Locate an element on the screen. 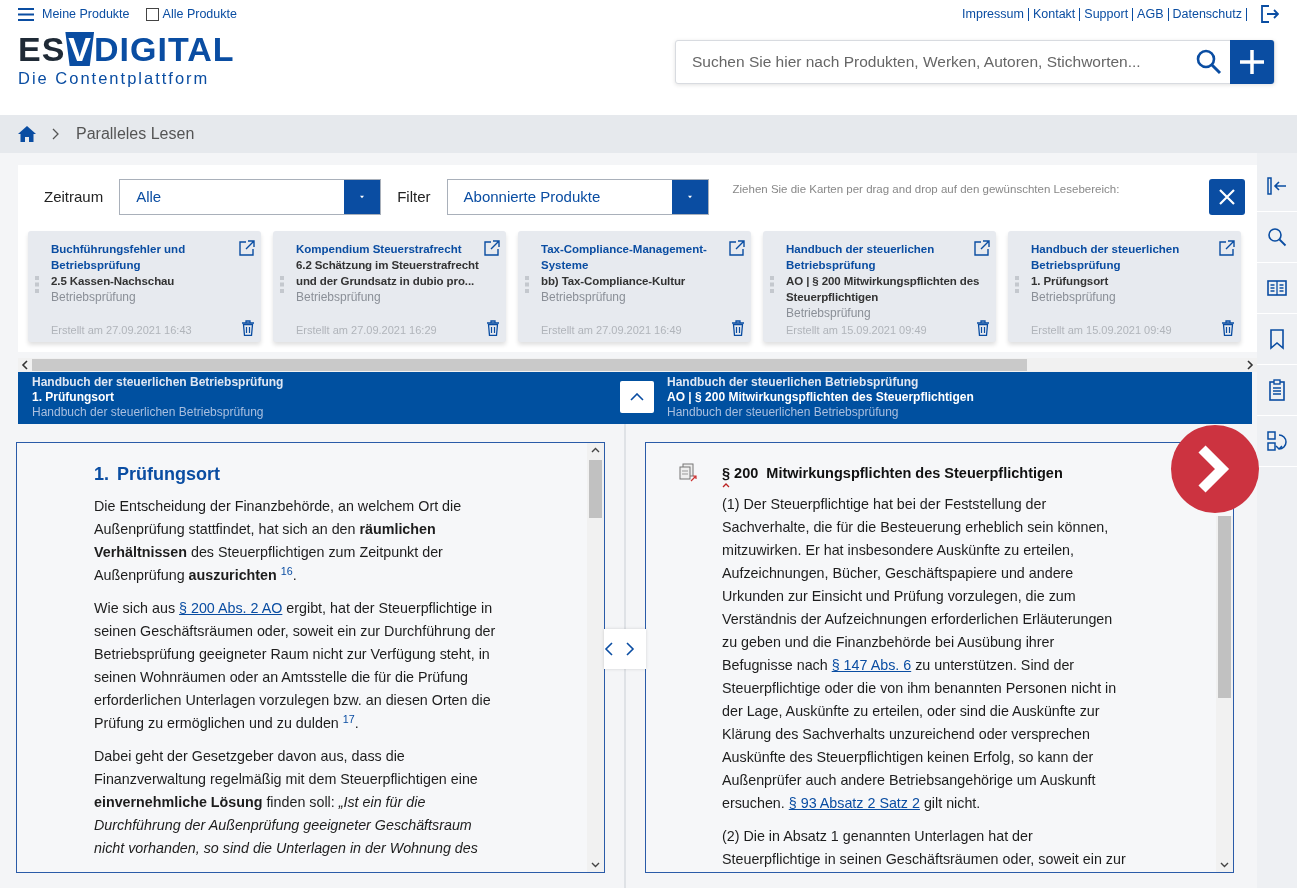 The width and height of the screenshot is (1297, 888). paragraph: Die Entscheidung der Finanzbehörde, an welchem Ort die Außenprüfung stattfindet, hat sich an den räumlichen Verhältnissen des Steuerpflichtigen zum Zeitpunkt der Außenprüfung auszurichten $^{16}$. is located at coordinates (278, 541).